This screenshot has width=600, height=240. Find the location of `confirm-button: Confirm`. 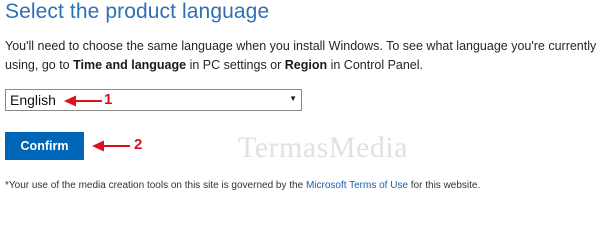

confirm-button: Confirm is located at coordinates (44, 146).